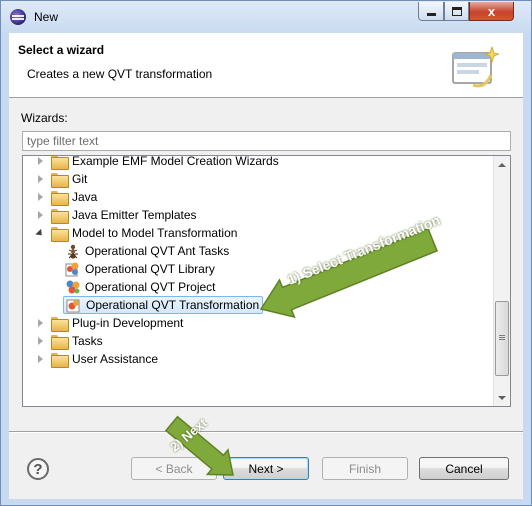 The image size is (532, 506). I want to click on tree-item-java: Java, so click(66, 197).